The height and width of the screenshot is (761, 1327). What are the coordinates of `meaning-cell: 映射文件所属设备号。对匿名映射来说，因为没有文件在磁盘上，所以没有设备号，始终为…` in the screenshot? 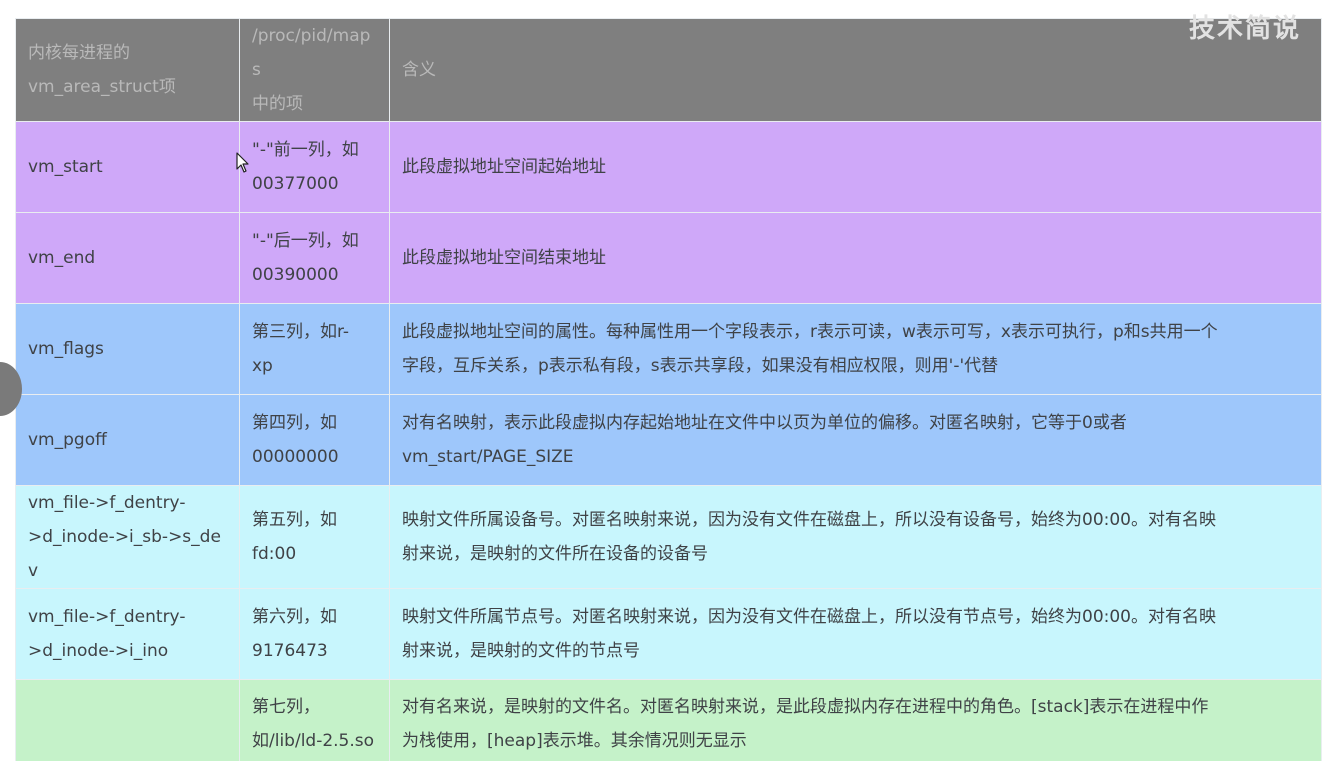 It's located at (855, 537).